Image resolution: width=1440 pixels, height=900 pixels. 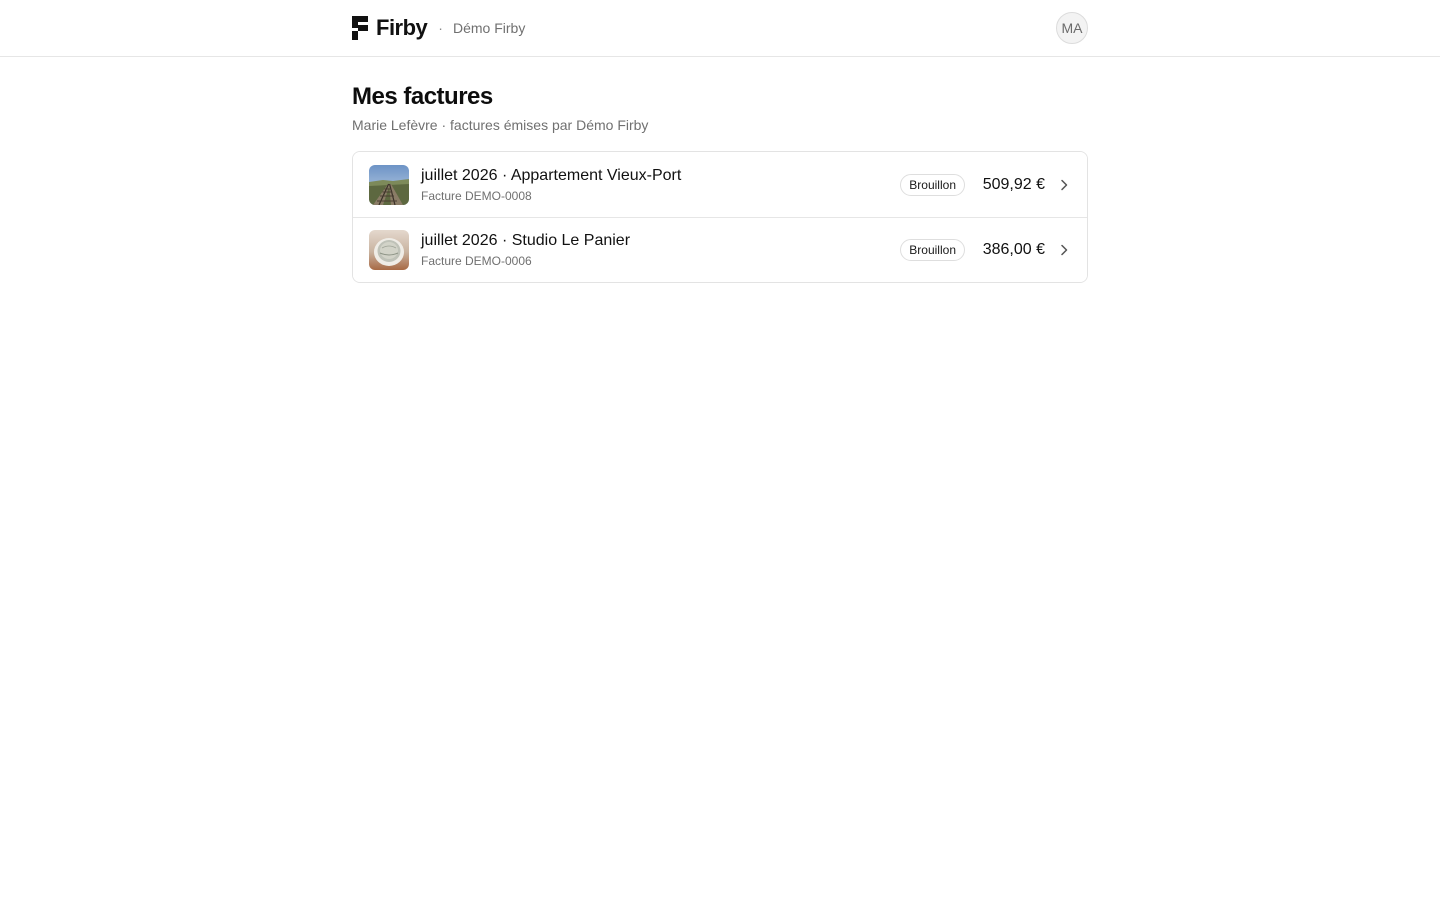 I want to click on railway-landscape-image, so click(x=389, y=184).